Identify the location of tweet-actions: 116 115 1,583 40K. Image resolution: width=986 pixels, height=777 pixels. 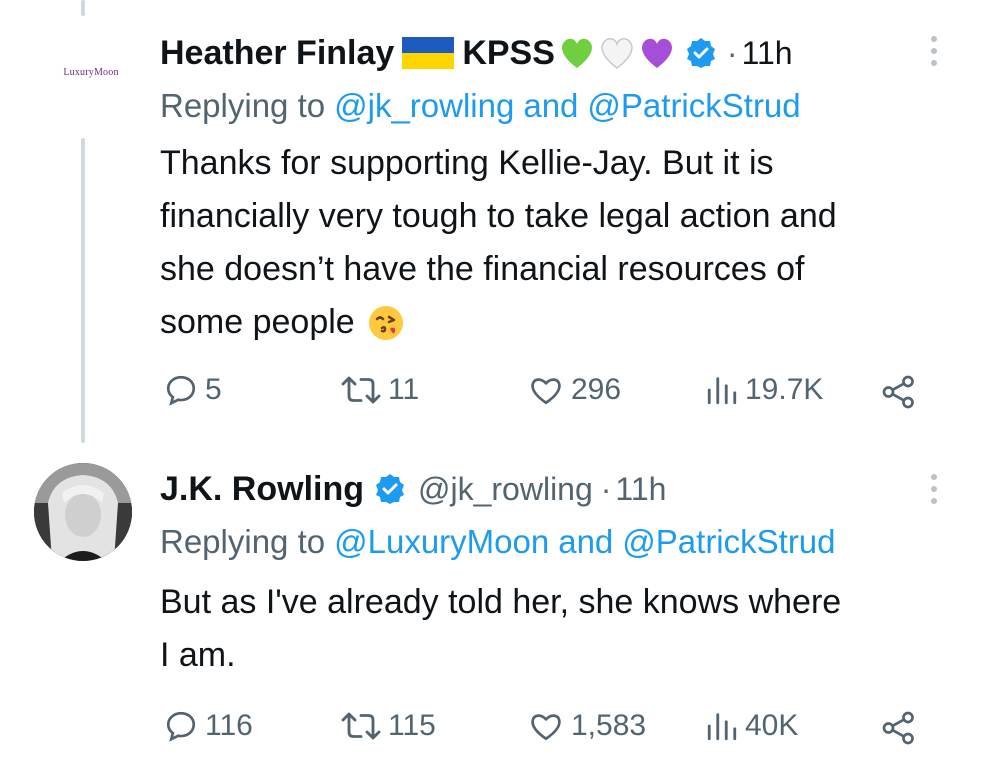
(493, 728).